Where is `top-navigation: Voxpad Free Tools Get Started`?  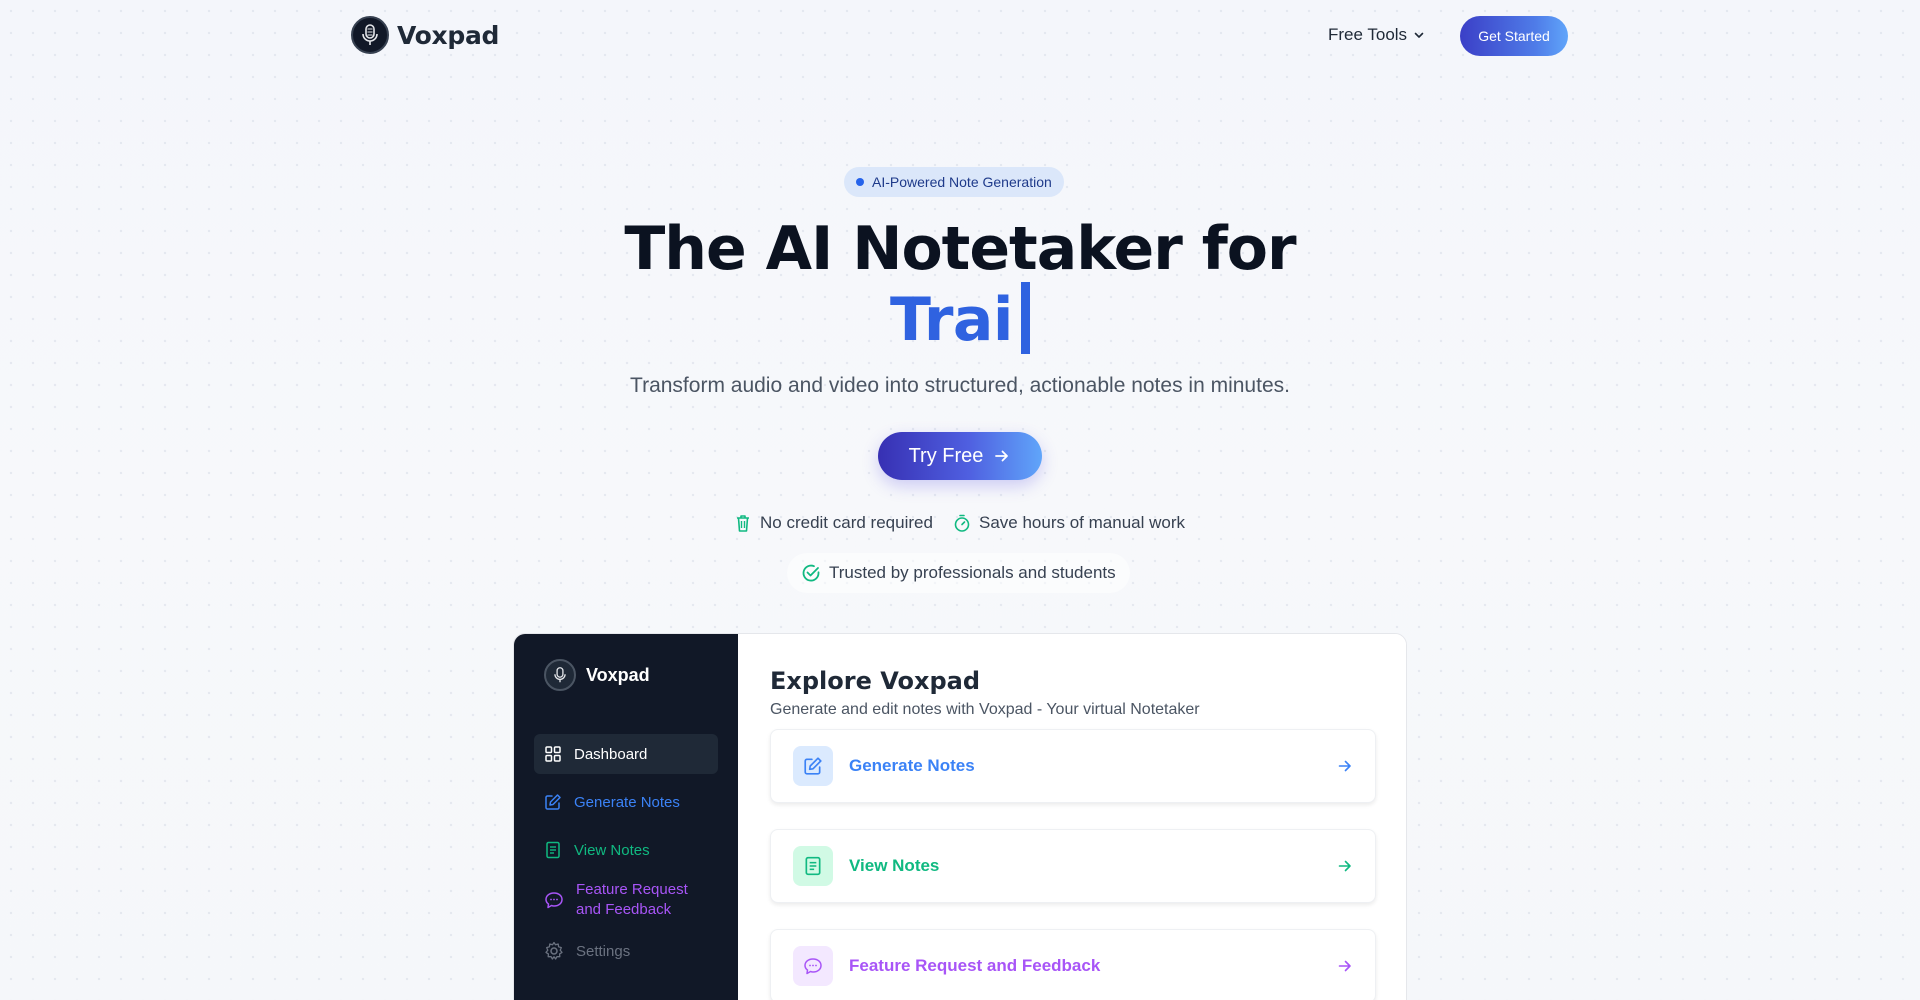 top-navigation: Voxpad Free Tools Get Started is located at coordinates (960, 36).